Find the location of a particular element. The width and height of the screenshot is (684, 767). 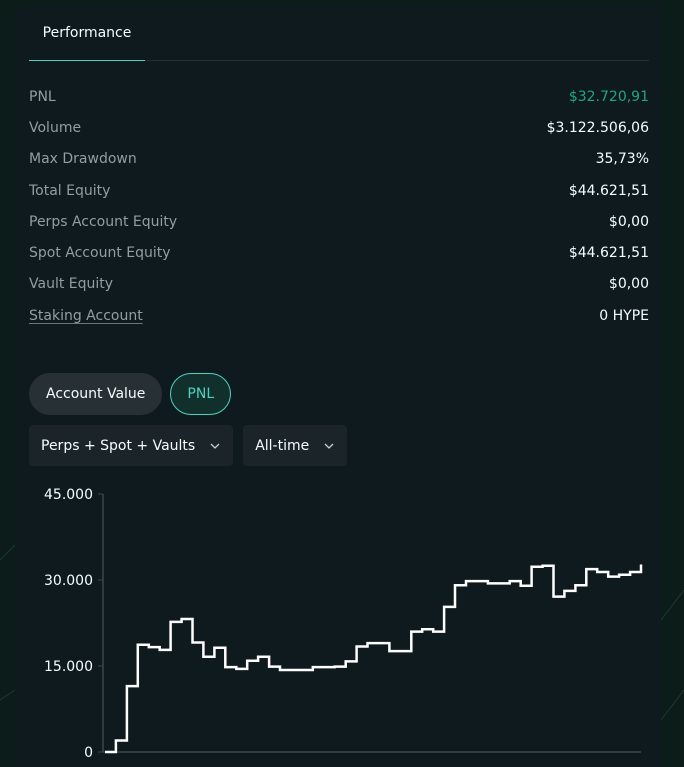

stat-label: Total Equity is located at coordinates (70, 190).